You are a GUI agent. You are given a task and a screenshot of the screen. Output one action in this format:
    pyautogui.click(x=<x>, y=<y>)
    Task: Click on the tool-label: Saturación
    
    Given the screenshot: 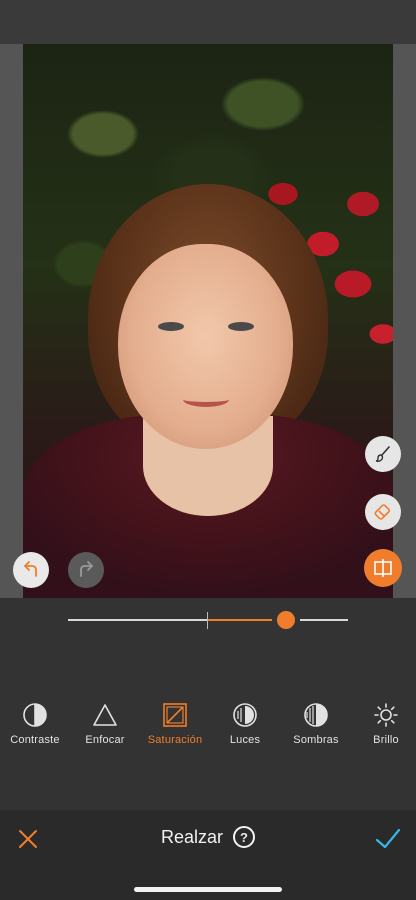 What is the action you would take?
    pyautogui.click(x=175, y=740)
    